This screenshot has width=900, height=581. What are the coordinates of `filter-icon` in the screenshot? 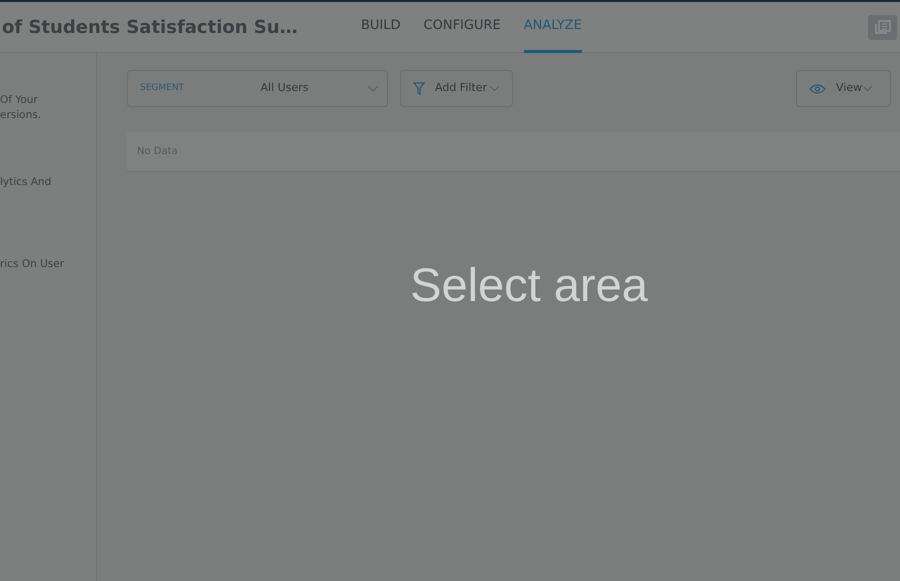 It's located at (419, 88).